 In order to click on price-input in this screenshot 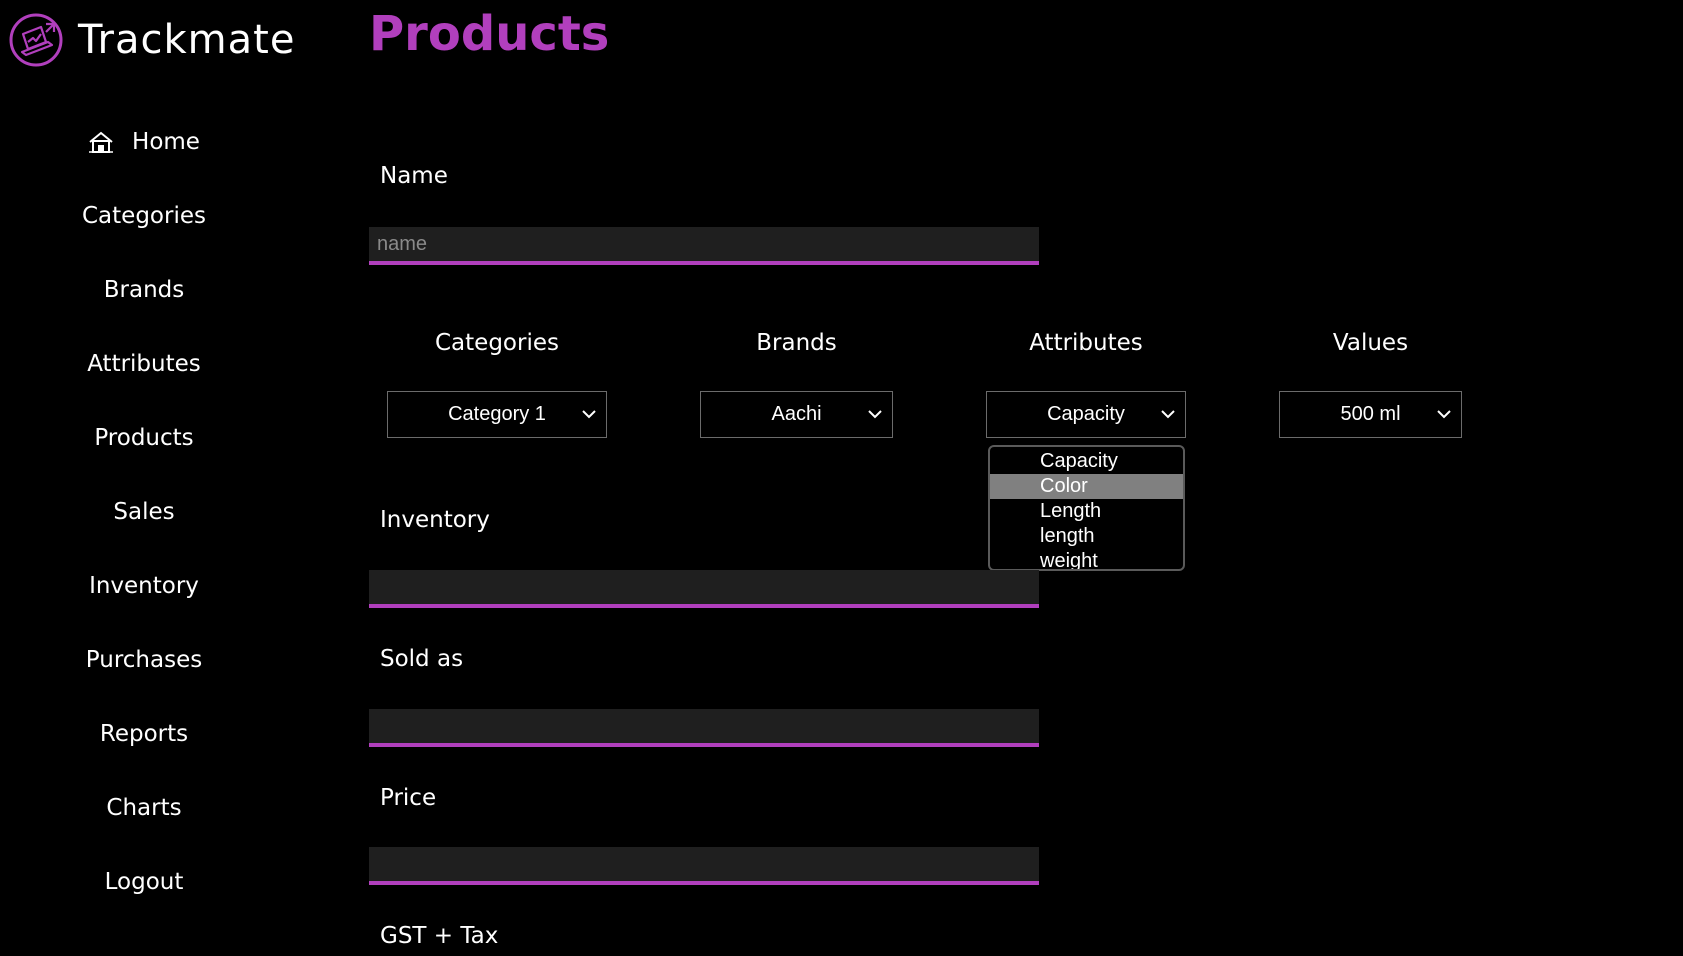, I will do `click(704, 866)`.